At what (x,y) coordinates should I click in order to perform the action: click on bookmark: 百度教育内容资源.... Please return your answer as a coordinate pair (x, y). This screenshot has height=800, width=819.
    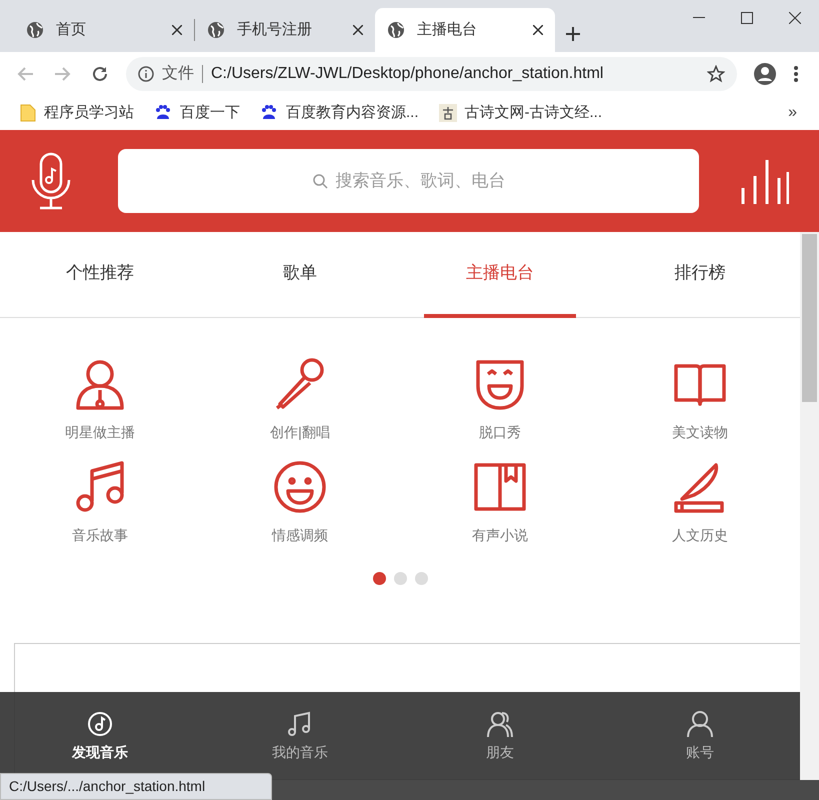
    Looking at the image, I should click on (339, 113).